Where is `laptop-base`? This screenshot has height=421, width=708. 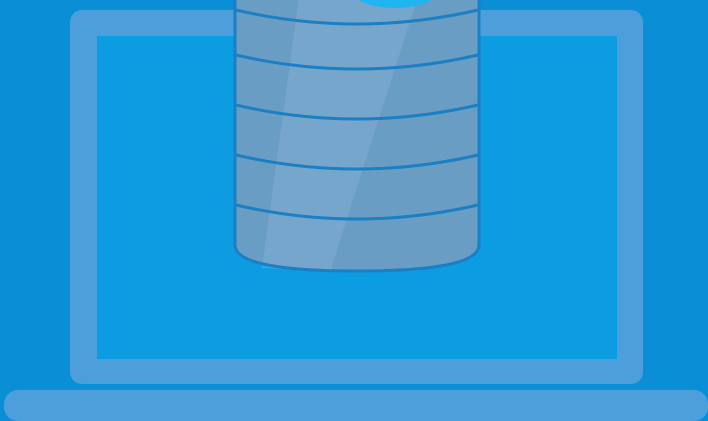
laptop-base is located at coordinates (356, 405).